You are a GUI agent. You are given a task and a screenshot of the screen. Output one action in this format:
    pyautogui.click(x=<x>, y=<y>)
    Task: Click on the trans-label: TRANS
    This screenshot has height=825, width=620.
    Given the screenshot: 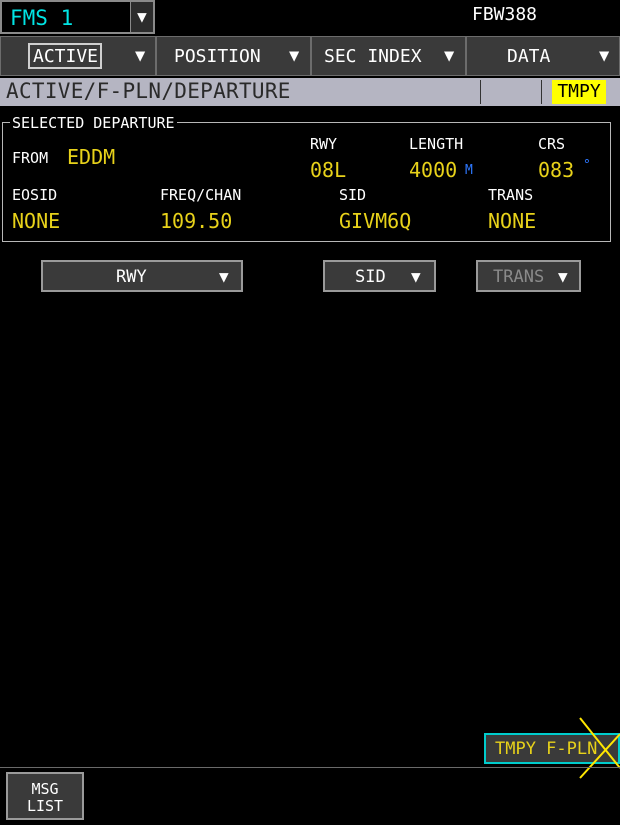 What is the action you would take?
    pyautogui.click(x=511, y=195)
    